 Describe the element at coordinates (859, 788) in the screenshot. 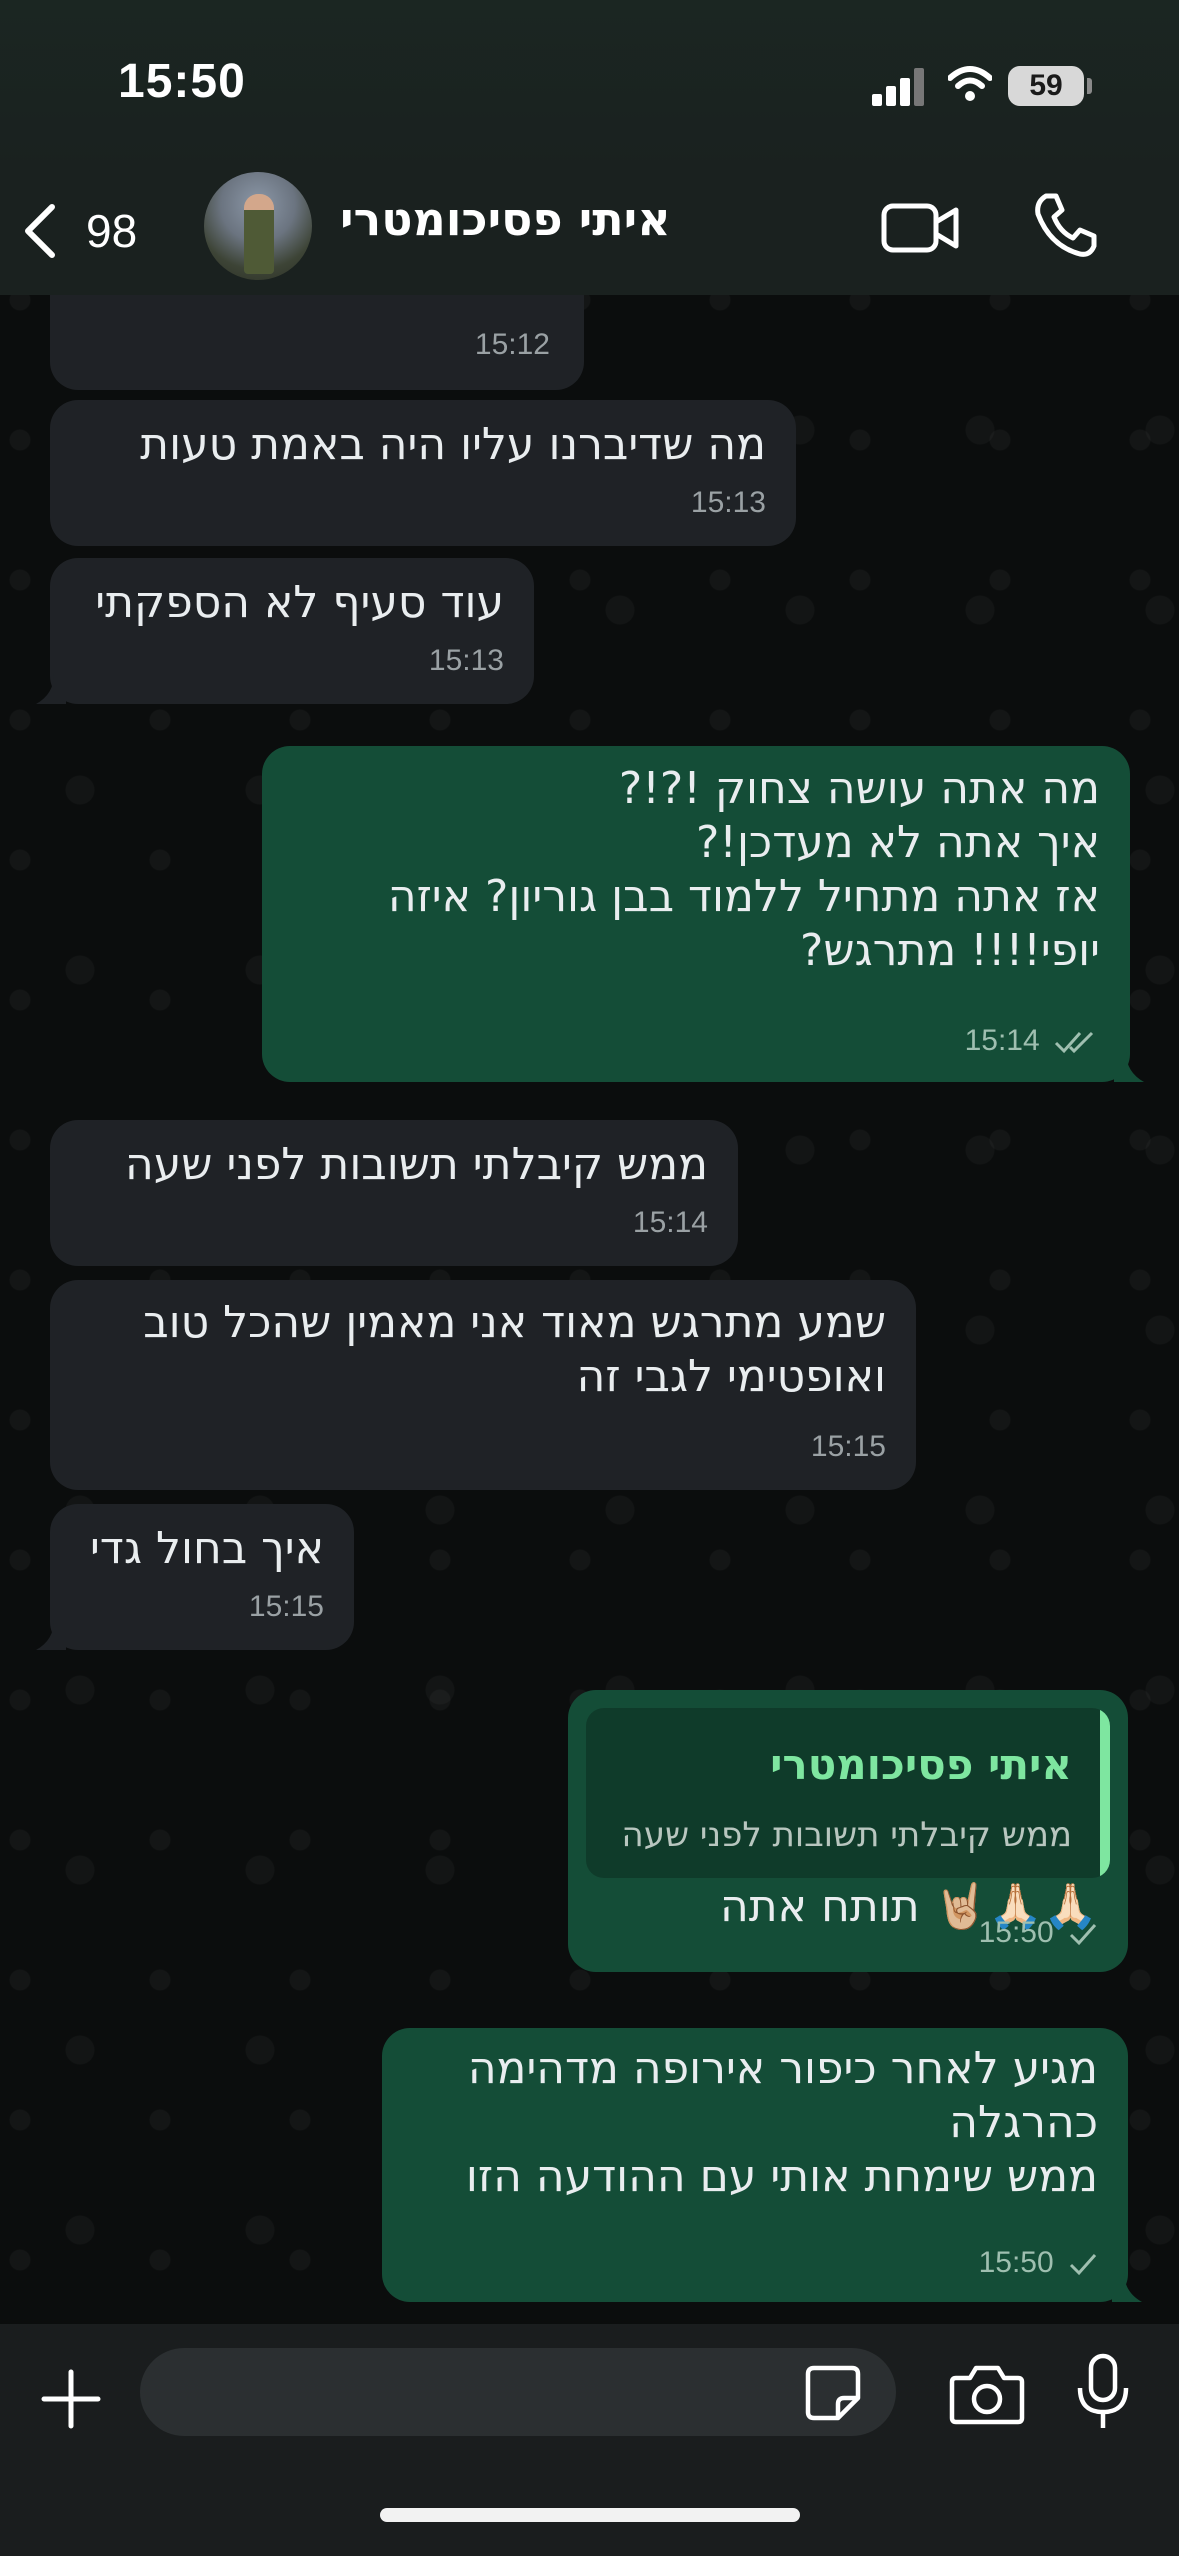

I see `message-line: מה אתה עושה צחוק !?!?` at that location.